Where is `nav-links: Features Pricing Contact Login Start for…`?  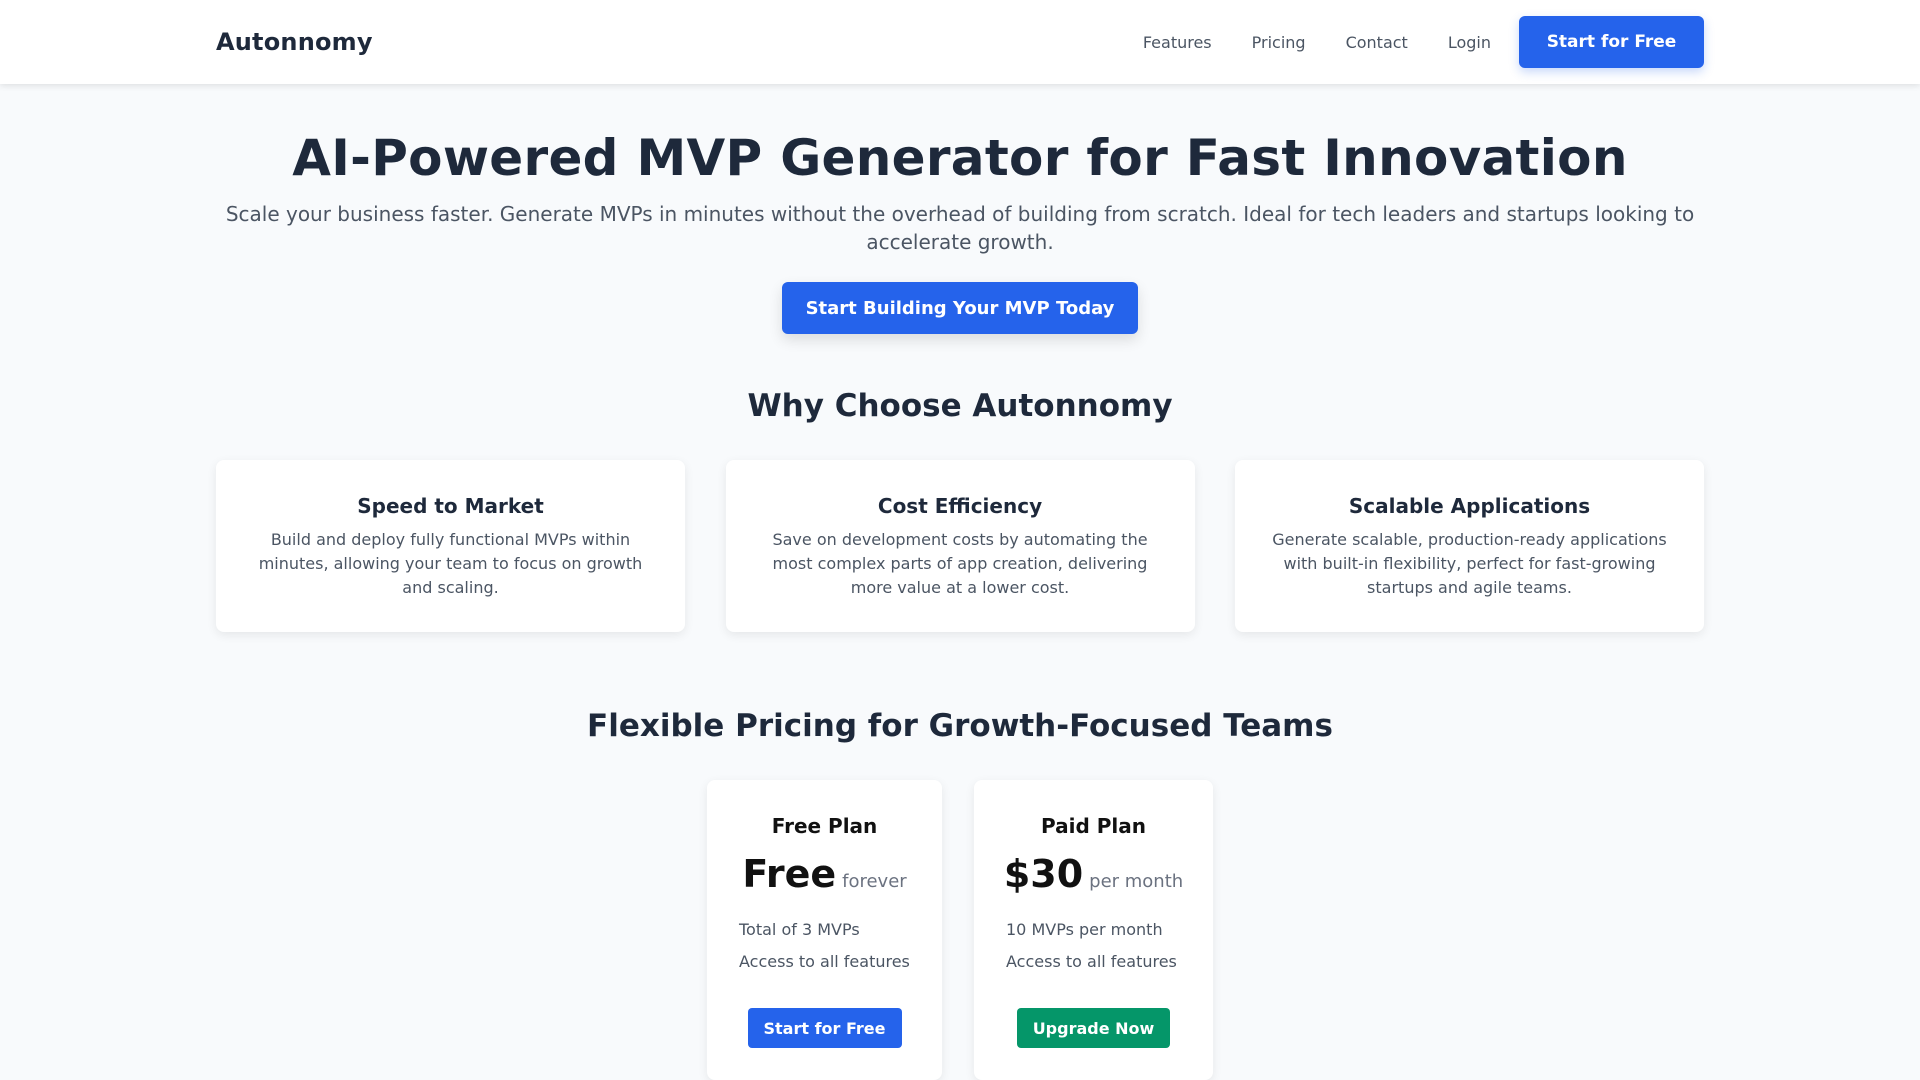
nav-links: Features Pricing Contact Login Start for… is located at coordinates (1423, 42).